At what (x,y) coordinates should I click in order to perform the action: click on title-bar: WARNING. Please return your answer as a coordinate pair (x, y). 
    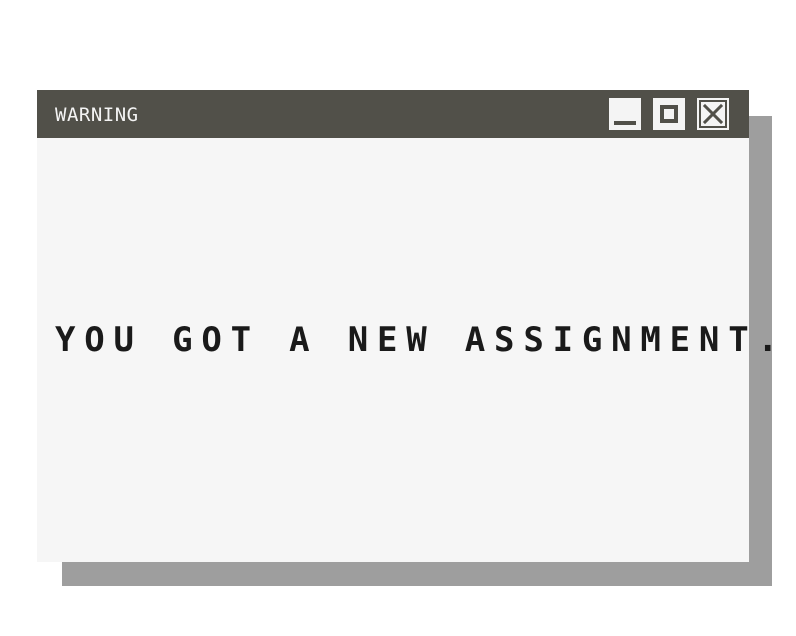
    Looking at the image, I should click on (393, 114).